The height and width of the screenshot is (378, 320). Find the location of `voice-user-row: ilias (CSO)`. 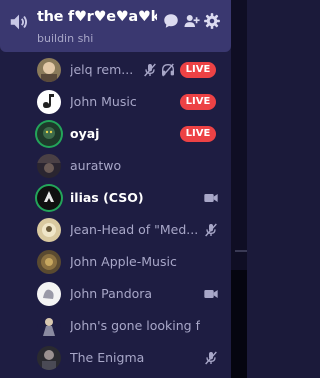

voice-user-row: ilias (CSO) is located at coordinates (129, 198).